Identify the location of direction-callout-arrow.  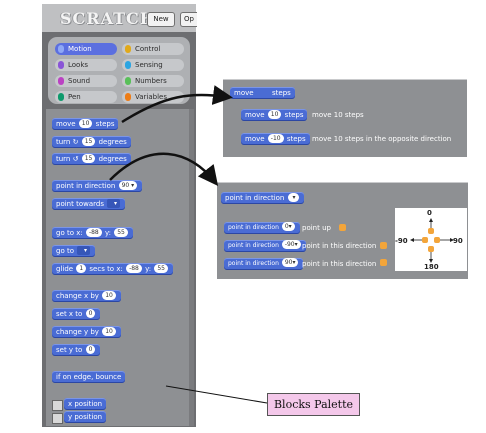
(164, 169).